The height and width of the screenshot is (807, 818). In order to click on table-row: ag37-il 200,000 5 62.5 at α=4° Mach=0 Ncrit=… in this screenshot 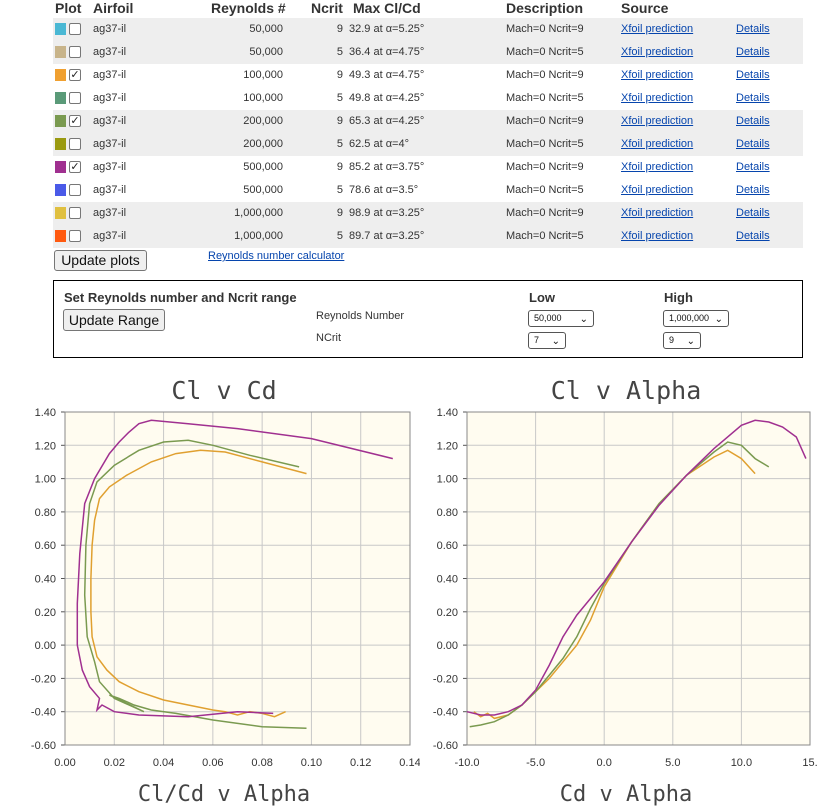, I will do `click(428, 144)`.